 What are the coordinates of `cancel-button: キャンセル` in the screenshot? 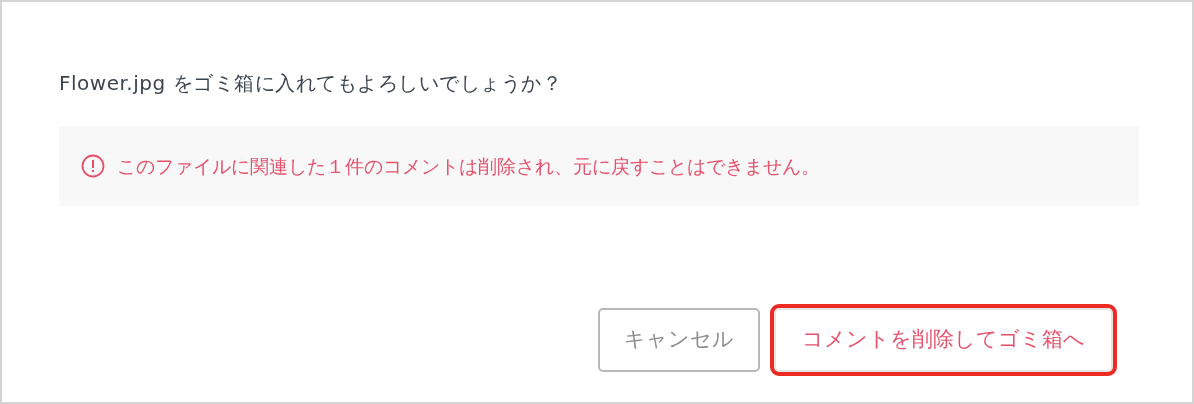 It's located at (679, 340).